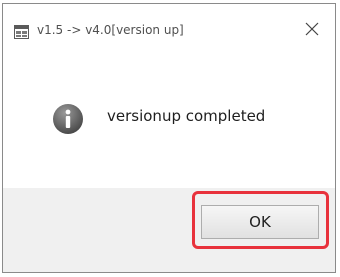 Image resolution: width=340 pixels, height=277 pixels. I want to click on info-icon, so click(68, 119).